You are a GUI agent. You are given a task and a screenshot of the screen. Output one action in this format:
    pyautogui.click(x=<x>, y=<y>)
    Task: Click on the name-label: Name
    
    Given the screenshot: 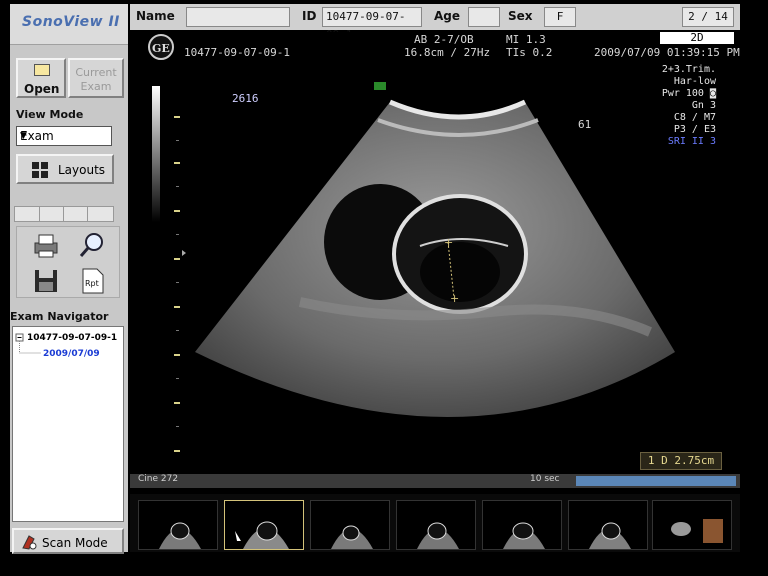 What is the action you would take?
    pyautogui.click(x=155, y=16)
    